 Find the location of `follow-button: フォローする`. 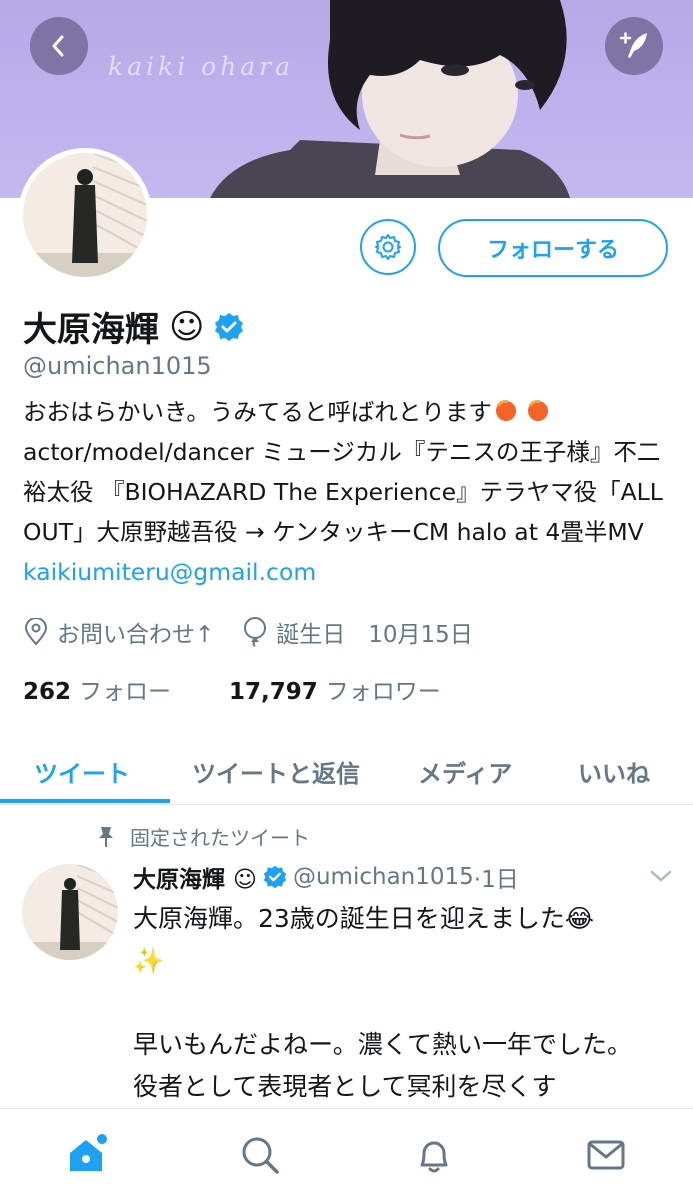

follow-button: フォローする is located at coordinates (553, 248).